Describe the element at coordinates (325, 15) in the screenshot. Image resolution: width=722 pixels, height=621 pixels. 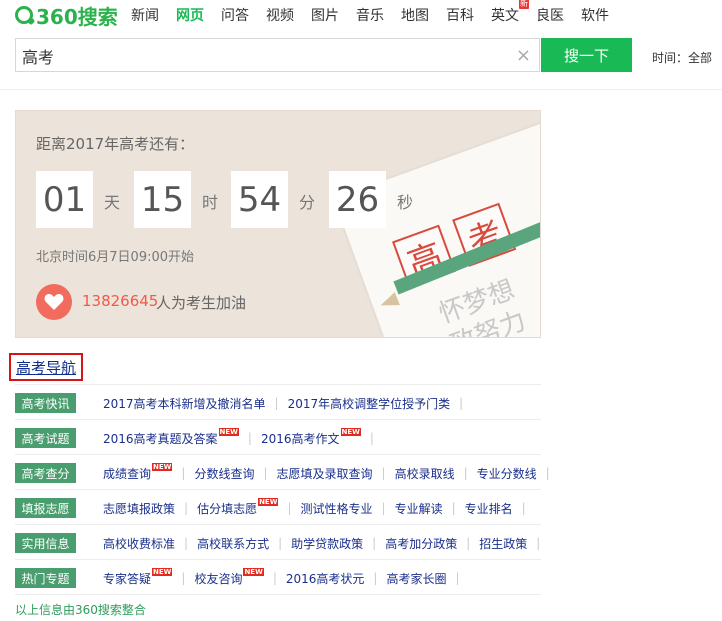
I see `nav-images: 图片` at that location.